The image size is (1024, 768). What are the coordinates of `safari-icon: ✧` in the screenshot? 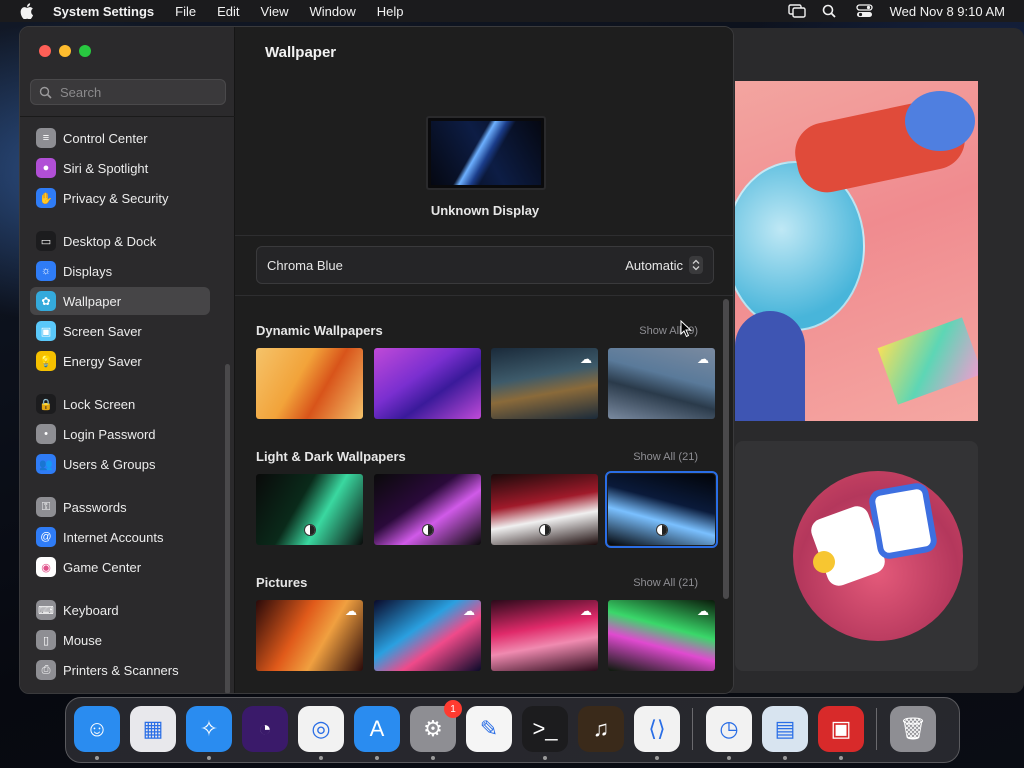 It's located at (209, 729).